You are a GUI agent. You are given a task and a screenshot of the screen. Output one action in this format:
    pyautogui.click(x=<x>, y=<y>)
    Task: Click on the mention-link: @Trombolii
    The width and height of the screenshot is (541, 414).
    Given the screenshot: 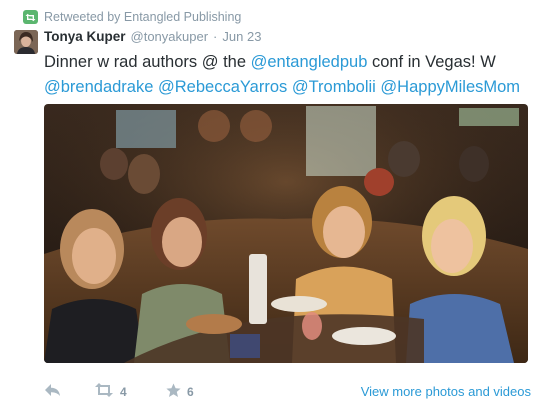 What is the action you would take?
    pyautogui.click(x=334, y=87)
    